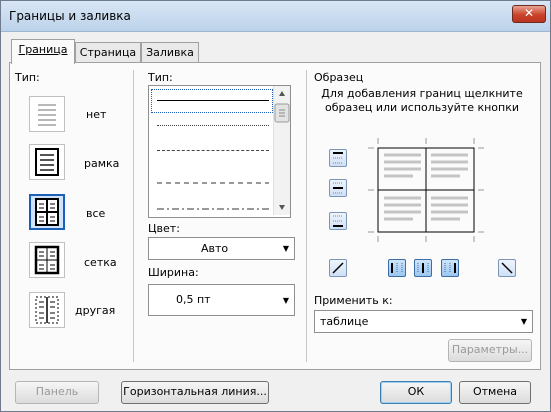 The height and width of the screenshot is (412, 551). What do you see at coordinates (495, 392) in the screenshot?
I see `cancel-button: Отмена` at bounding box center [495, 392].